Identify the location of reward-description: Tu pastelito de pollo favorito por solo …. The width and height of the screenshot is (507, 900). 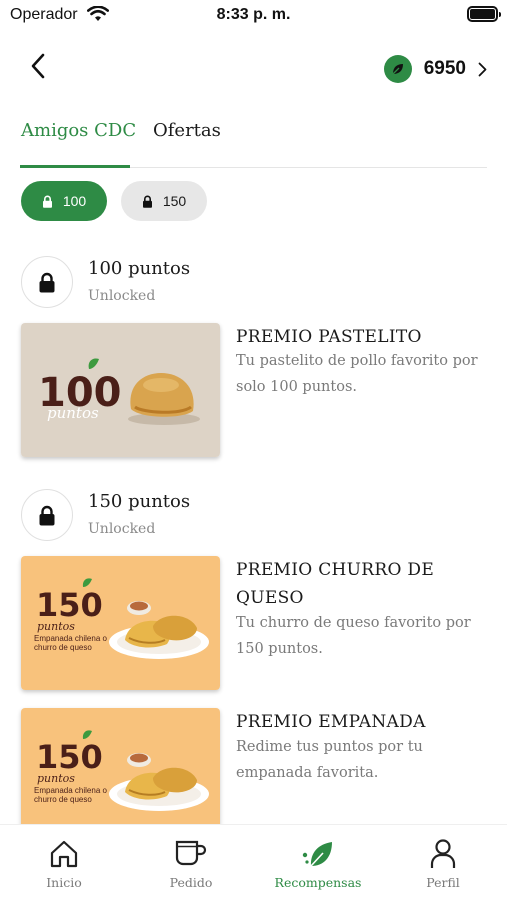
(357, 374).